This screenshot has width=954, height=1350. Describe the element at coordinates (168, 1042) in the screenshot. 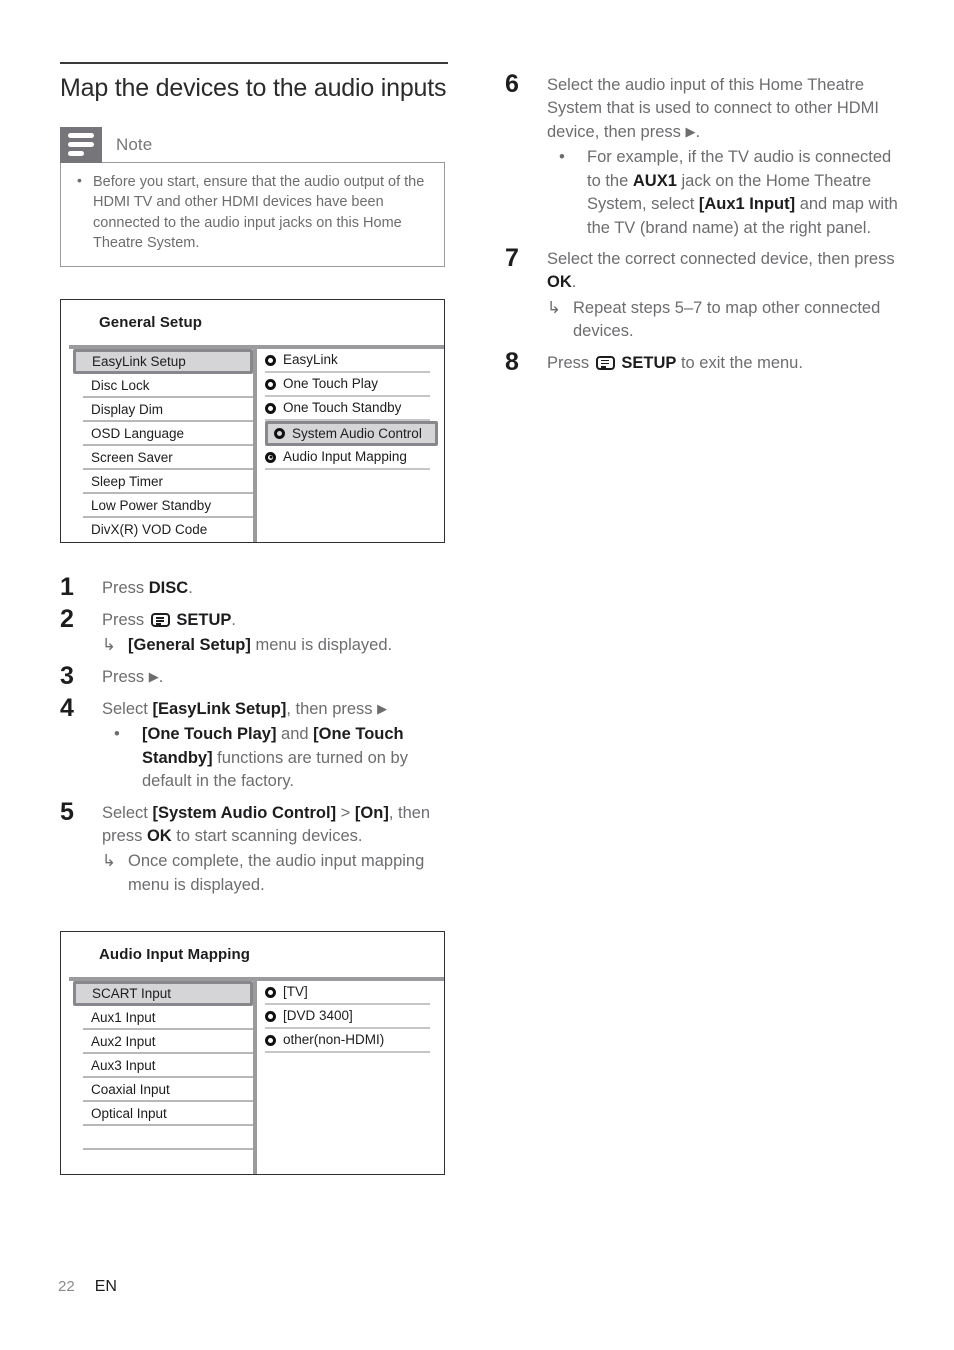

I see `audio-input-mapping-item: Aux2 Input` at that location.